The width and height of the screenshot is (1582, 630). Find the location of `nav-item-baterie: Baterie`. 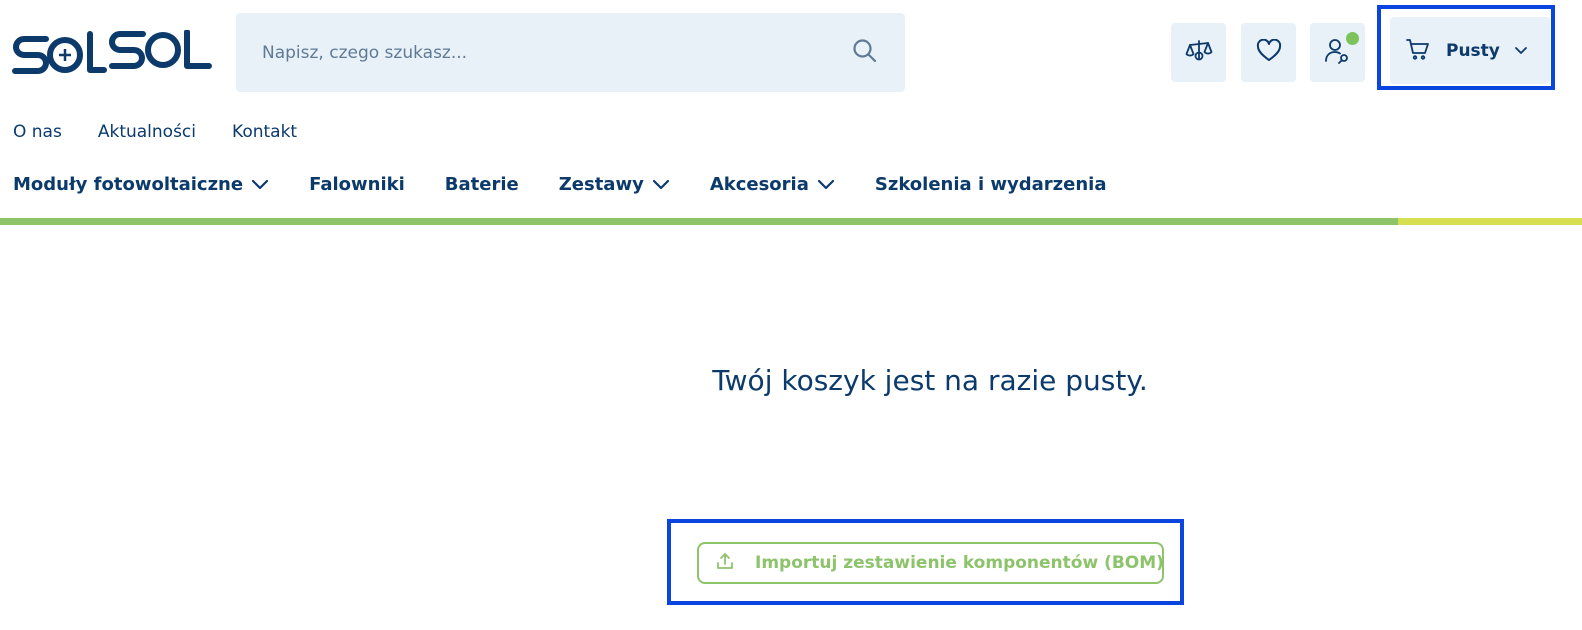

nav-item-baterie: Baterie is located at coordinates (482, 184).